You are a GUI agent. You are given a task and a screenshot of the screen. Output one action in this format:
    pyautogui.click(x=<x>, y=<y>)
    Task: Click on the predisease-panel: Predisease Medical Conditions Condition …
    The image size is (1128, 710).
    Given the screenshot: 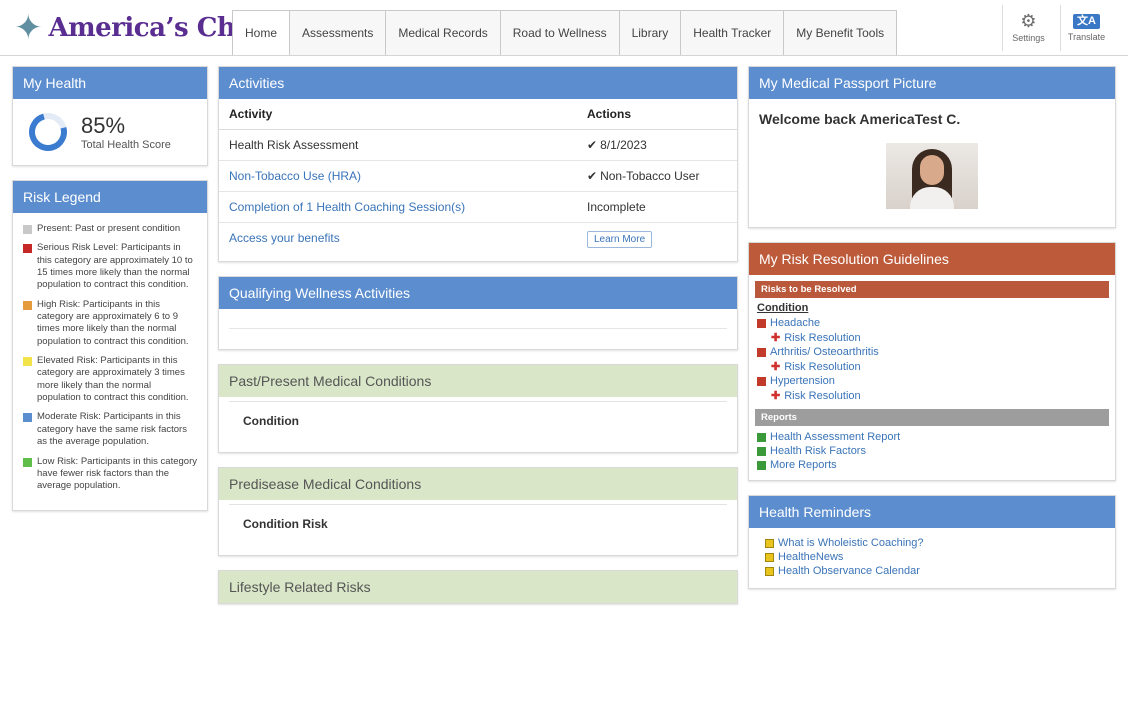 What is the action you would take?
    pyautogui.click(x=478, y=511)
    